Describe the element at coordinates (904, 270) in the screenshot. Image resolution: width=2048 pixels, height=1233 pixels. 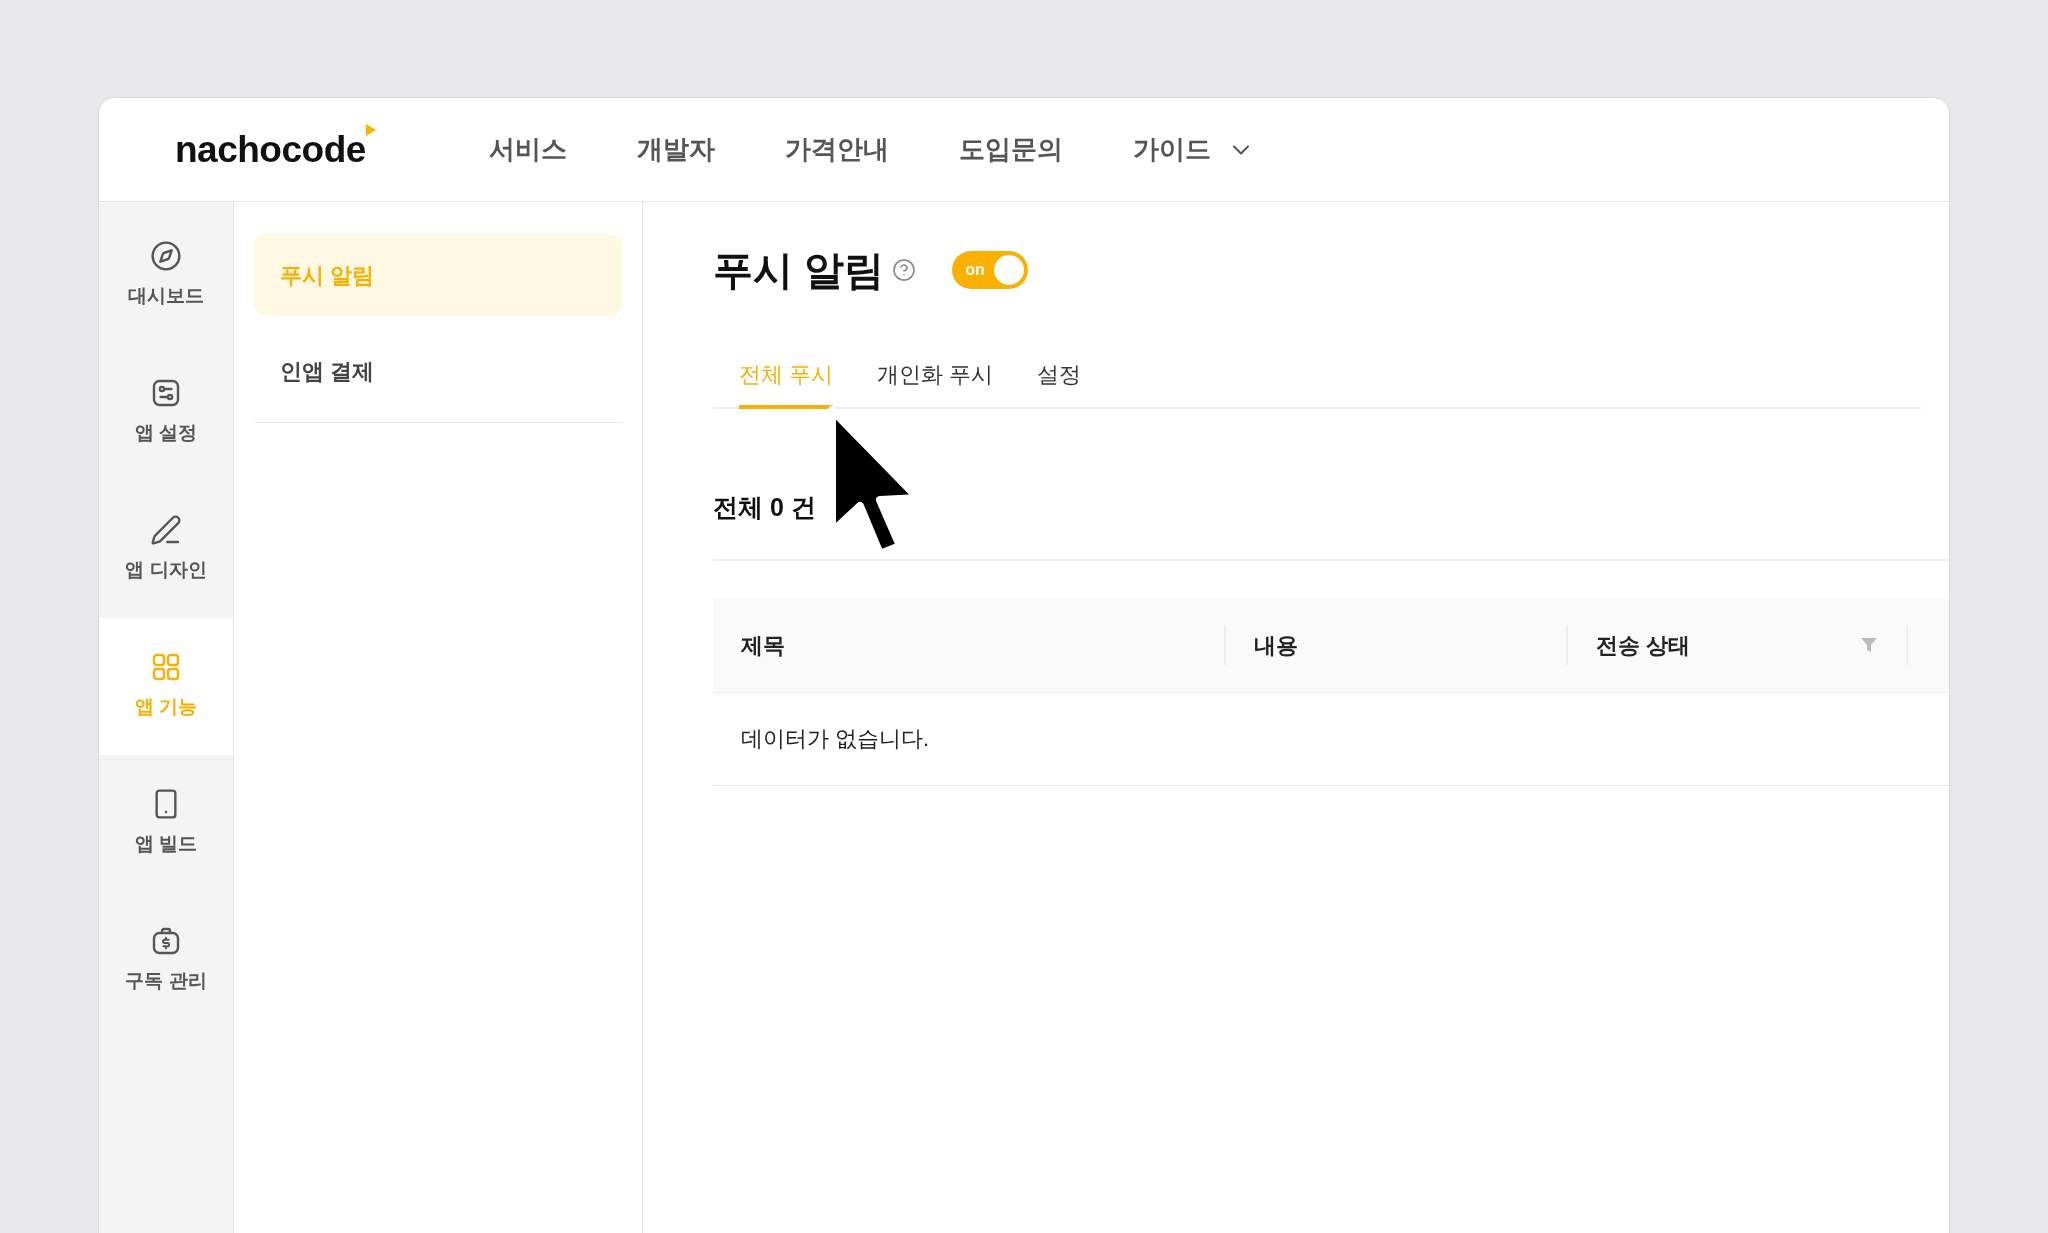
I see `help-icon` at that location.